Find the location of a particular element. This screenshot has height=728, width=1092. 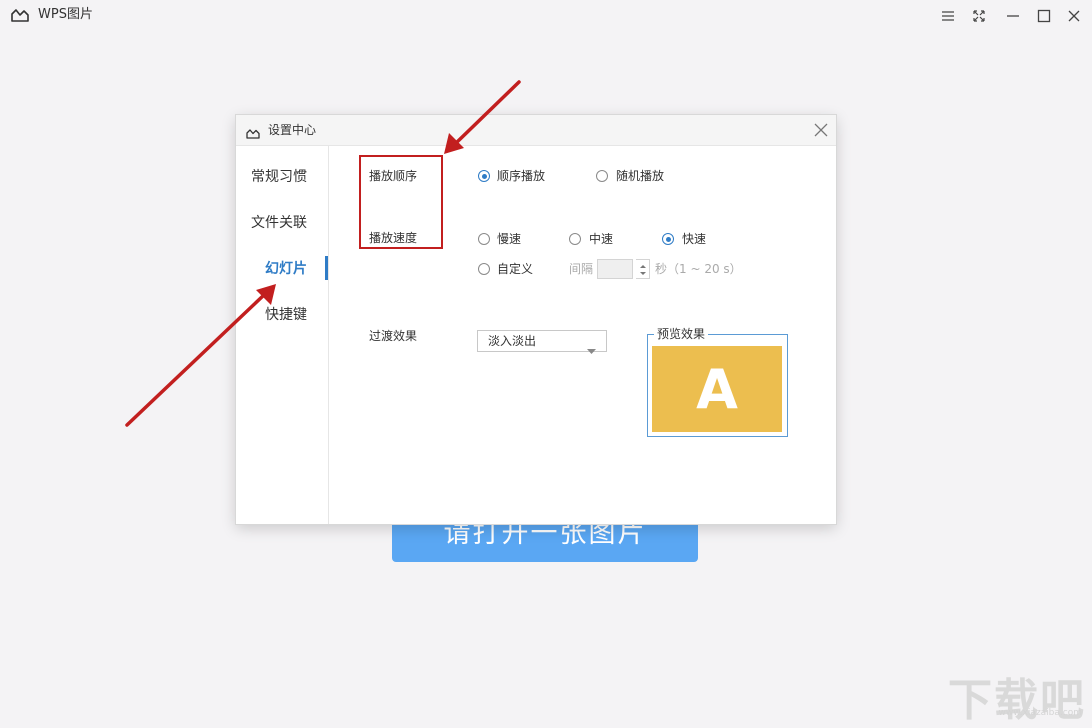

arrow-to-slideshow is located at coordinates (201, 354).